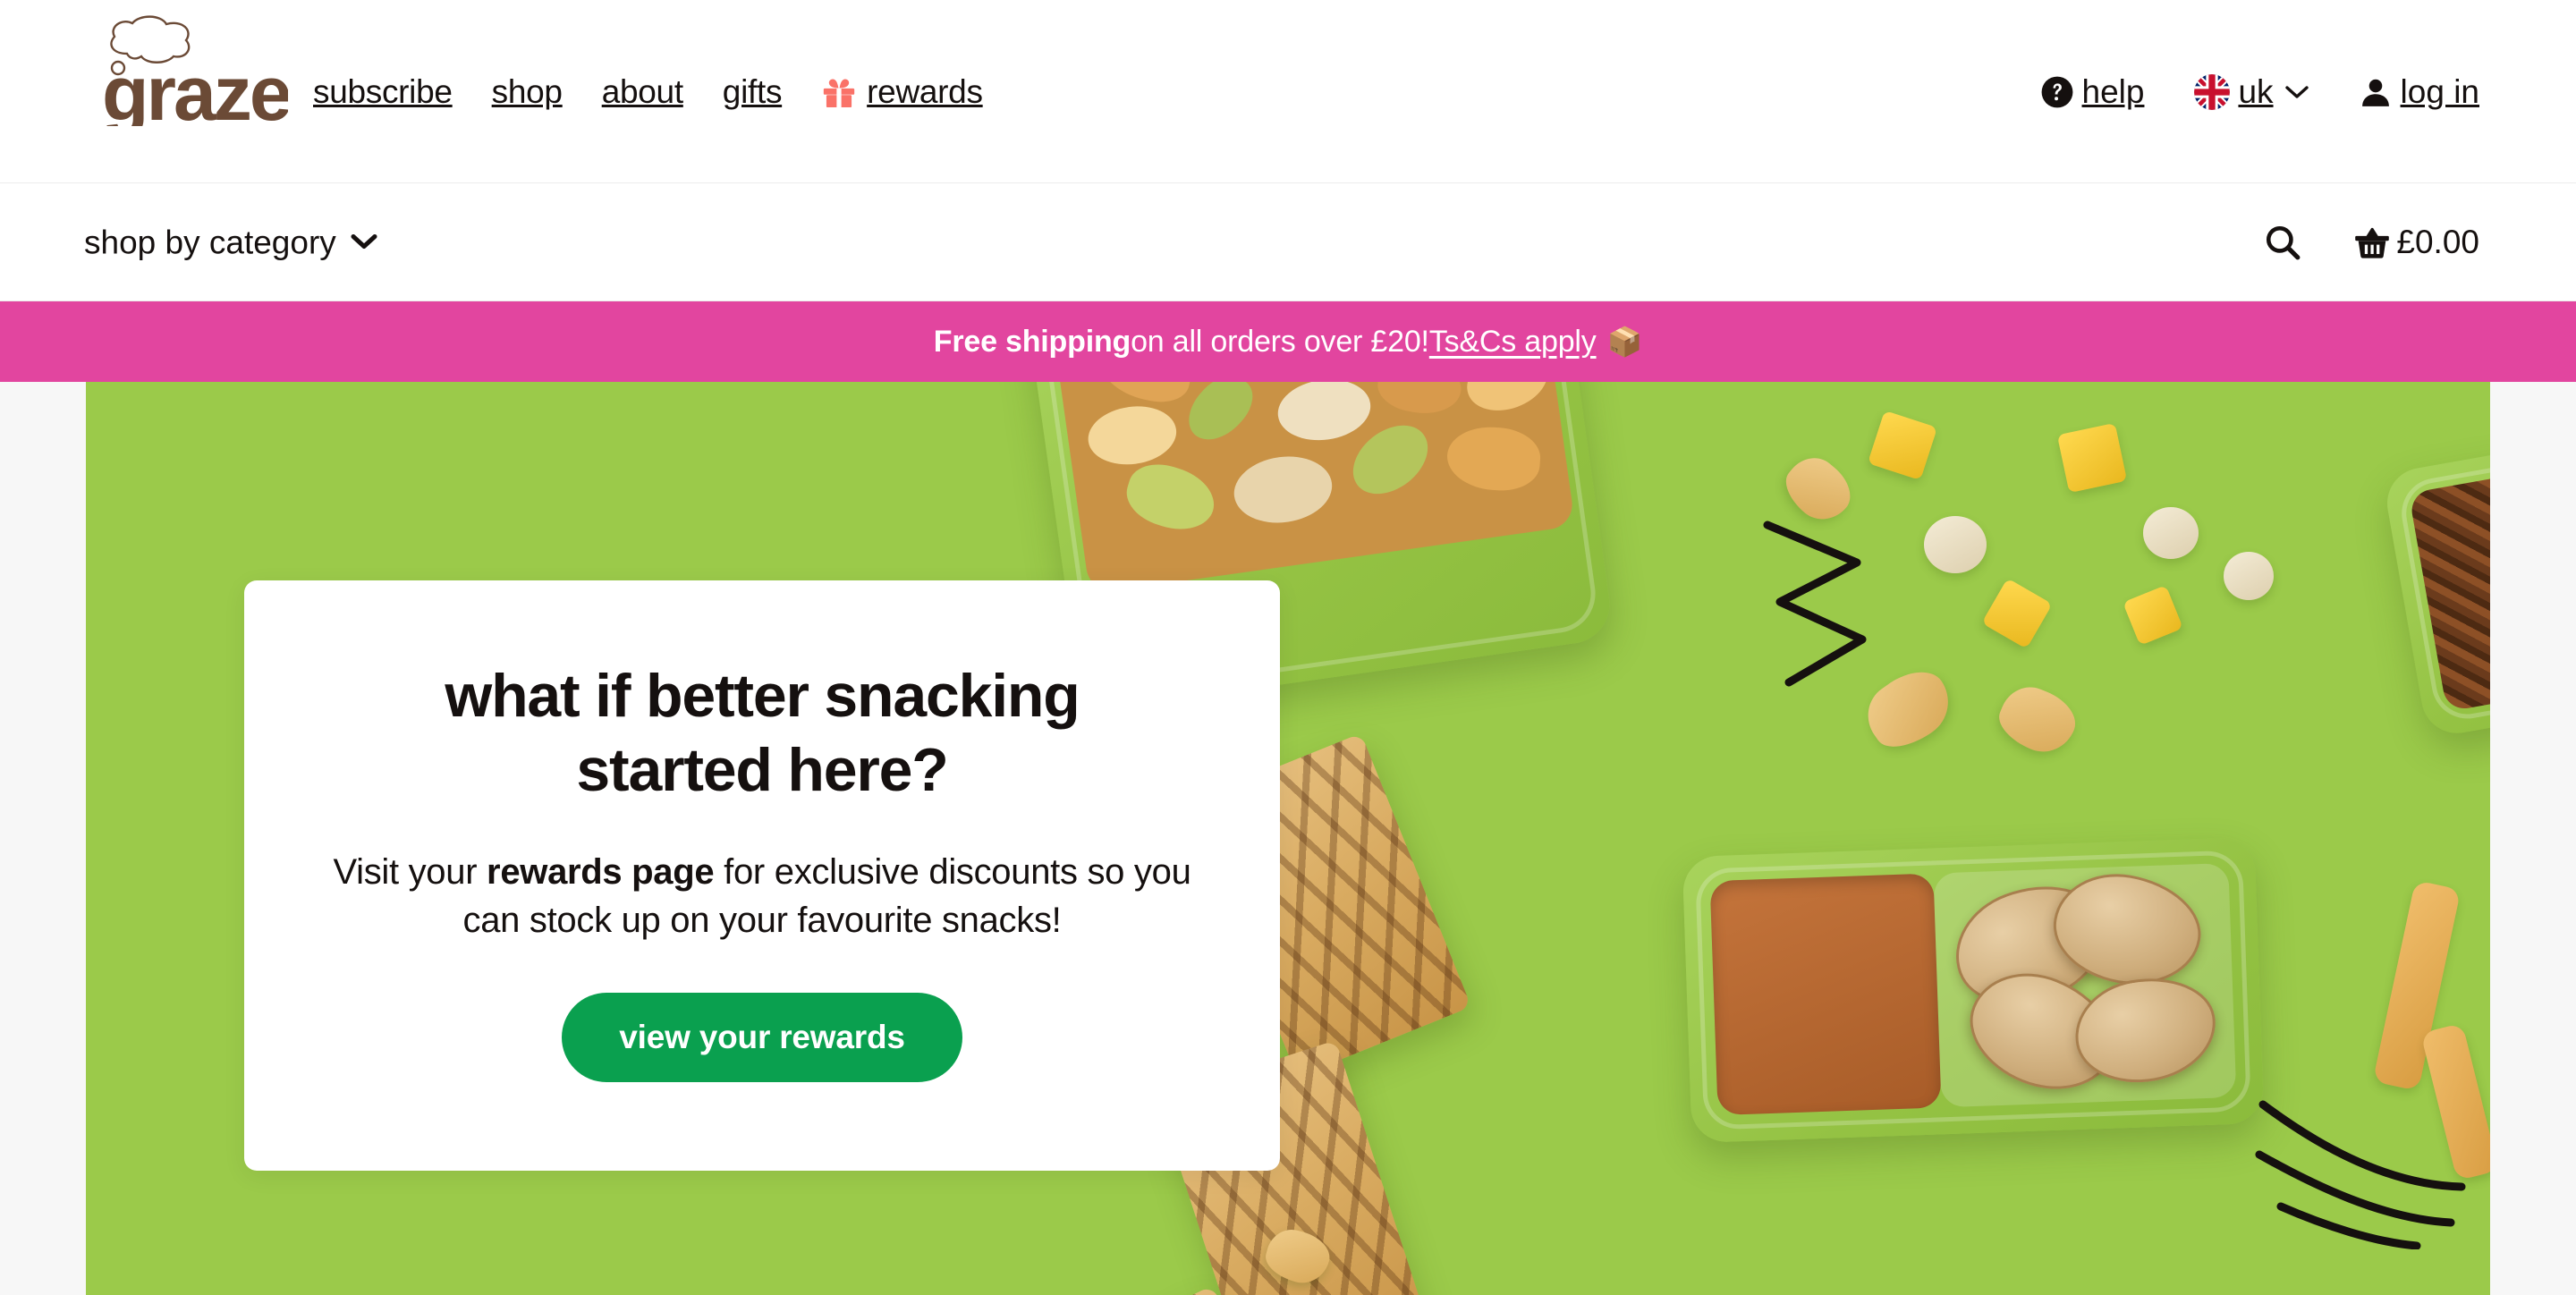  I want to click on primary-nav: subscribe shop about gifts rewards, so click(658, 91).